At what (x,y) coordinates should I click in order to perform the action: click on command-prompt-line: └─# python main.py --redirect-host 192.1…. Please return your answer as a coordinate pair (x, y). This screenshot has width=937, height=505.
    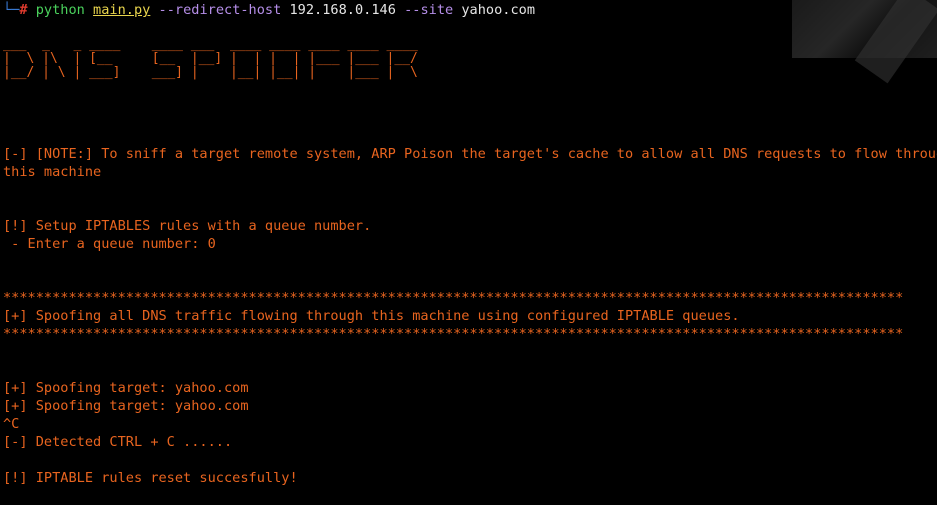
    Looking at the image, I should click on (269, 10).